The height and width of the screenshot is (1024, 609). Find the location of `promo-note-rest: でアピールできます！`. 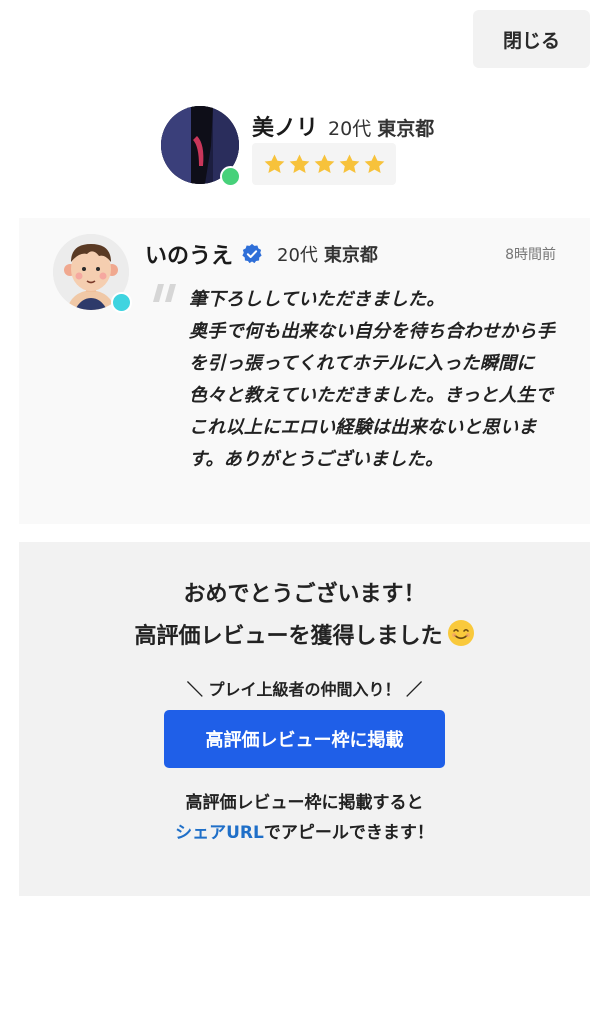

promo-note-rest: でアピールできます！ is located at coordinates (348, 833).